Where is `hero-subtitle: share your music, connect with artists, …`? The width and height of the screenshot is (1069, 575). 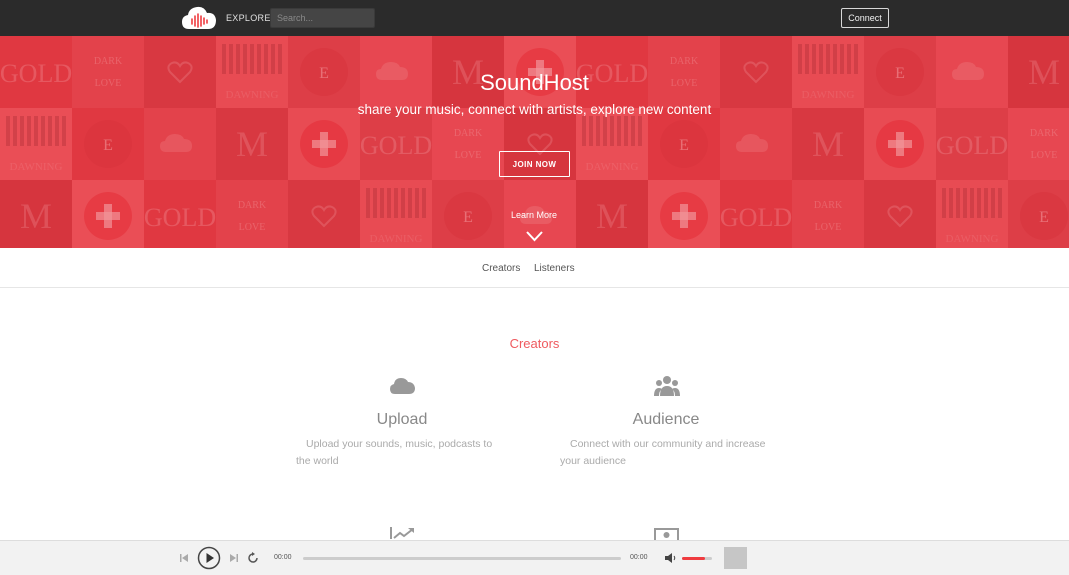
hero-subtitle: share your music, connect with artists, … is located at coordinates (534, 109).